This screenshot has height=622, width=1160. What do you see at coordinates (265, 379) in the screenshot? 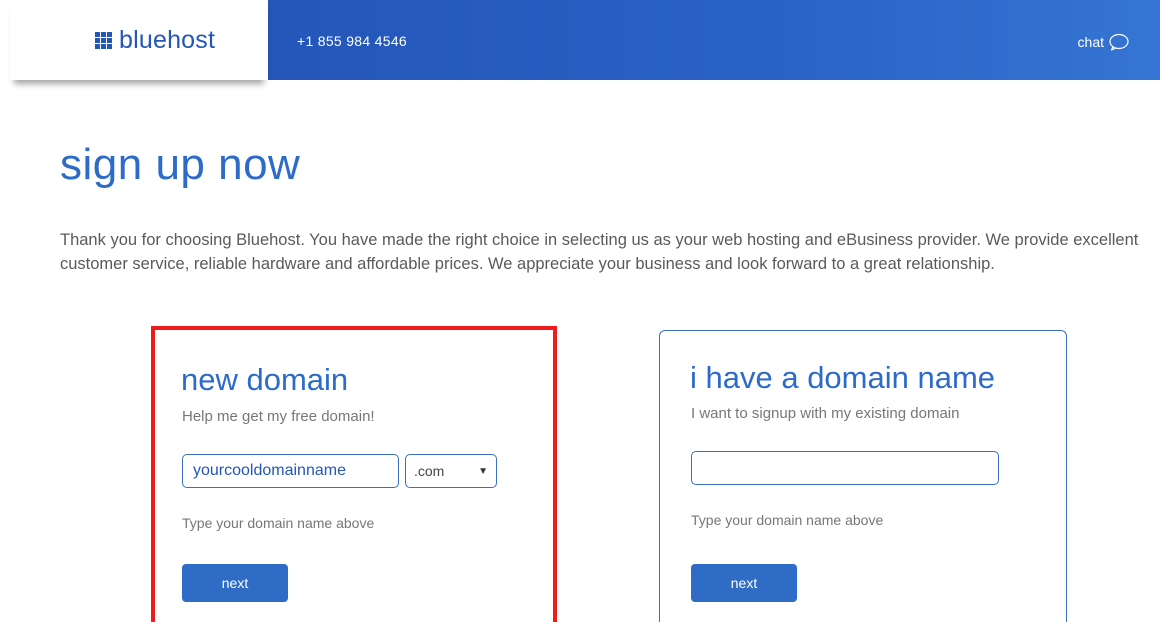
I see `new-domain-title: new domain` at bounding box center [265, 379].